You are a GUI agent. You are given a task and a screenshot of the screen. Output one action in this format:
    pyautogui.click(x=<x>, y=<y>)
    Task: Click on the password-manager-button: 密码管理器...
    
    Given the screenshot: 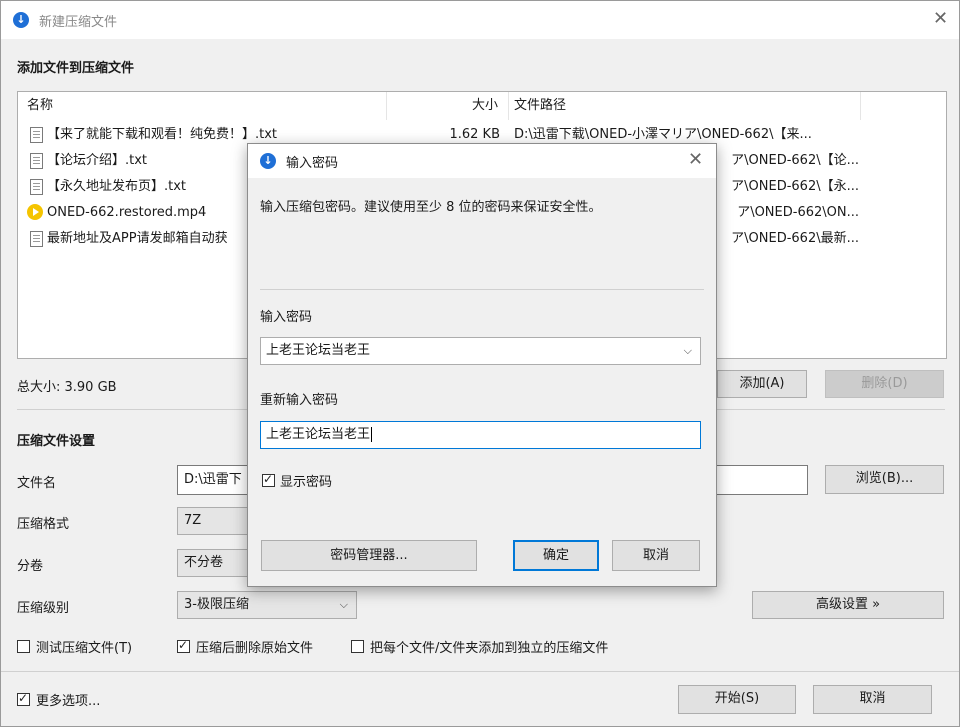 What is the action you would take?
    pyautogui.click(x=369, y=555)
    